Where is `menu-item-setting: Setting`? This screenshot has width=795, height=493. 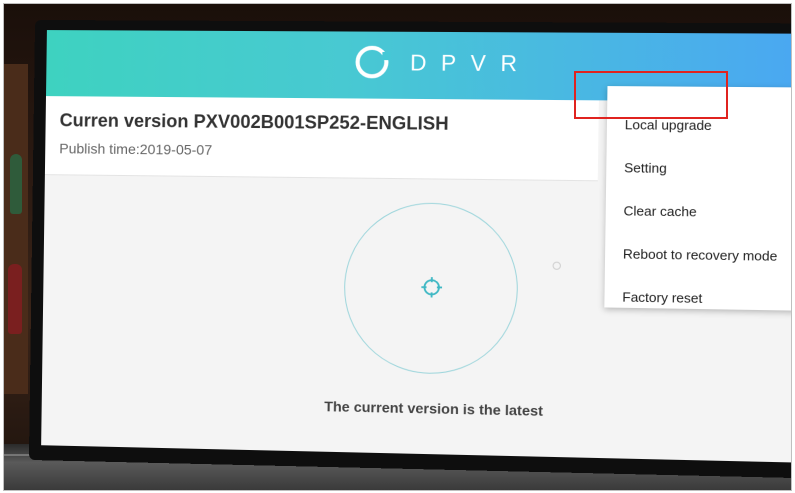 menu-item-setting: Setting is located at coordinates (698, 169).